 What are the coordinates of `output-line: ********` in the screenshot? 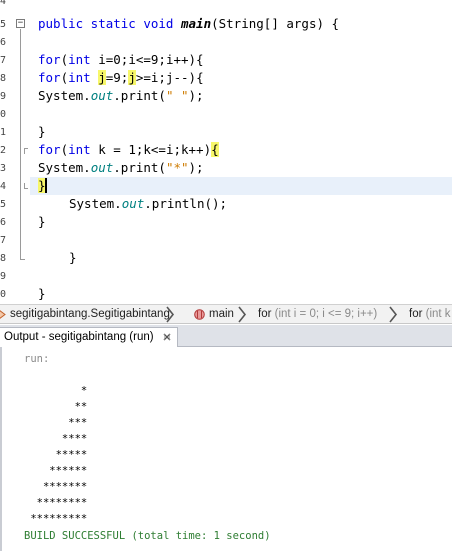 It's located at (56, 503).